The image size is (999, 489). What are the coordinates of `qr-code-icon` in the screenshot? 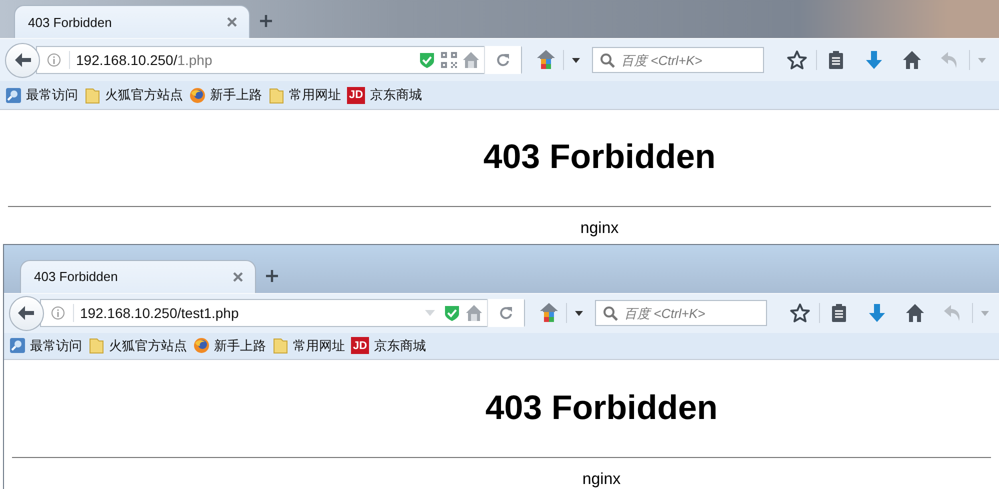 It's located at (449, 60).